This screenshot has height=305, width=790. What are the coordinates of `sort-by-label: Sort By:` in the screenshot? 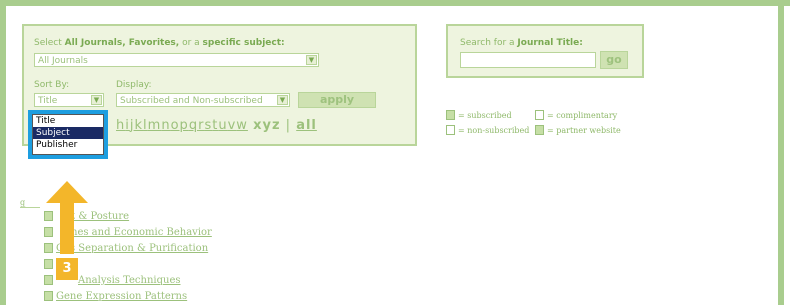 It's located at (52, 85).